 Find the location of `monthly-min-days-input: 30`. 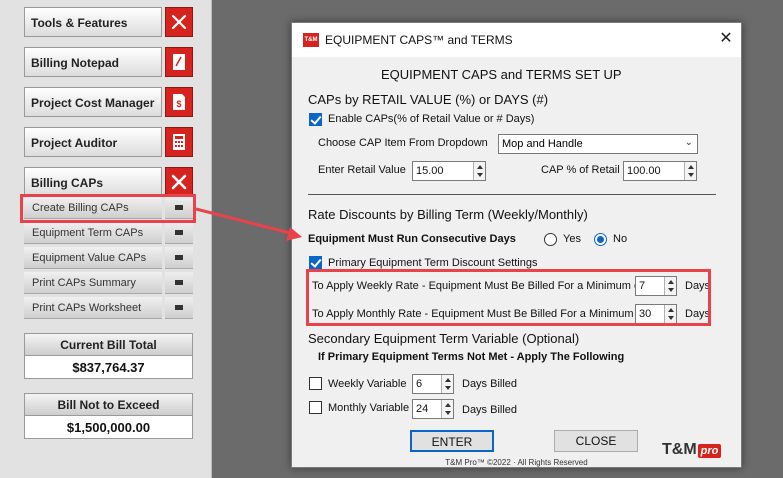

monthly-min-days-input: 30 is located at coordinates (656, 314).